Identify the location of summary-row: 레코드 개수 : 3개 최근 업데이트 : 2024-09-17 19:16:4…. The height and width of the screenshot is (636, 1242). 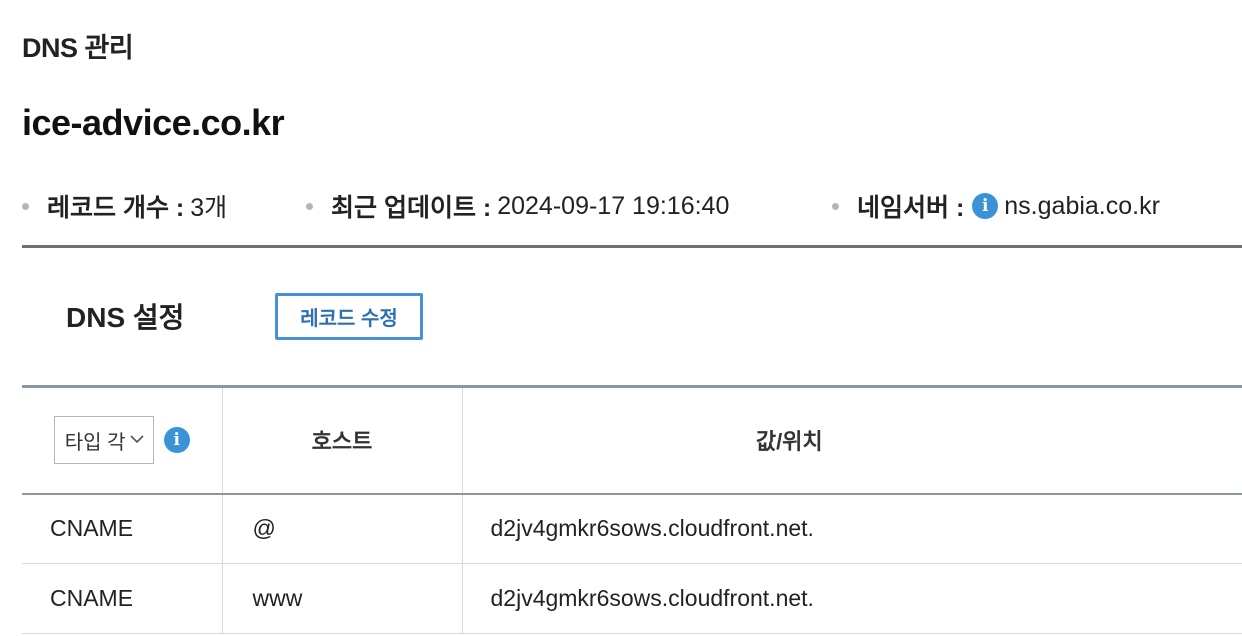
(632, 206).